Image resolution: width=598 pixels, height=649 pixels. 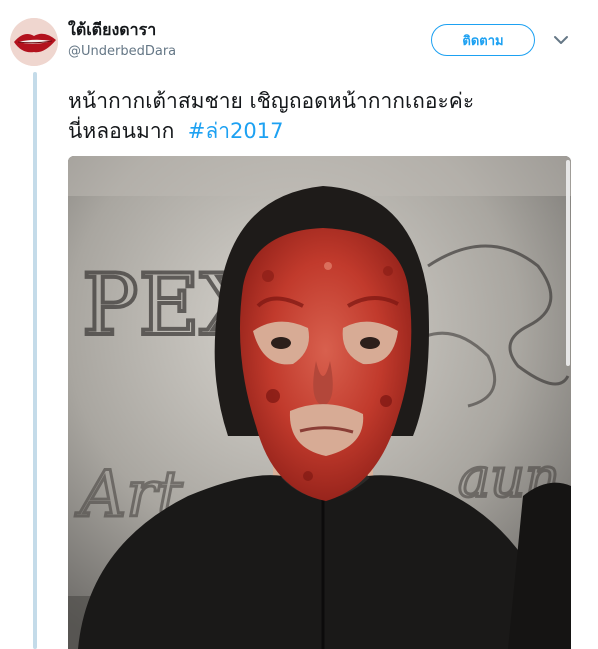 What do you see at coordinates (568, 263) in the screenshot?
I see `scrollbar` at bounding box center [568, 263].